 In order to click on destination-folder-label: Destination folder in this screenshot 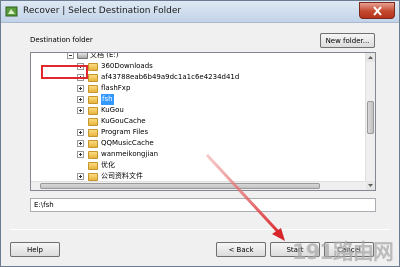, I will do `click(61, 40)`.